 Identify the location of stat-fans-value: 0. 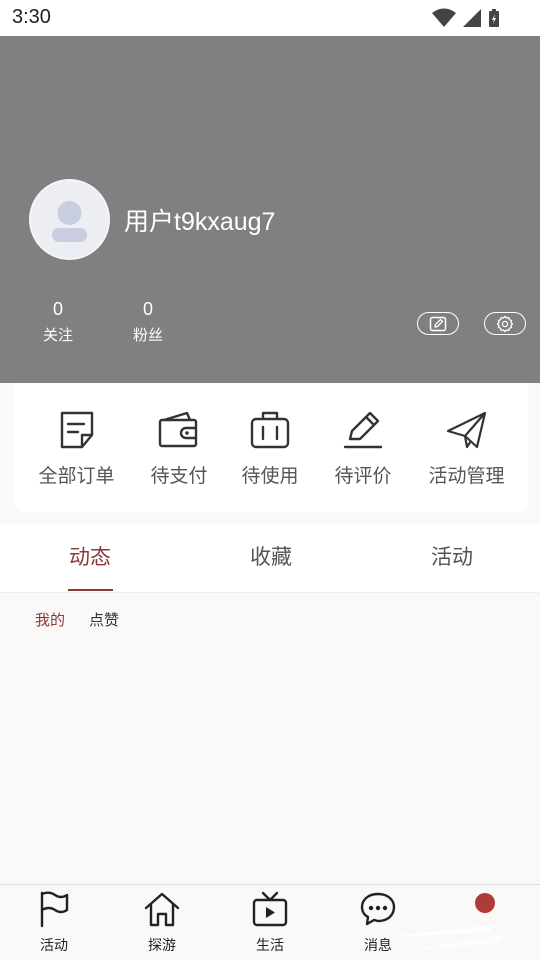
(147, 309).